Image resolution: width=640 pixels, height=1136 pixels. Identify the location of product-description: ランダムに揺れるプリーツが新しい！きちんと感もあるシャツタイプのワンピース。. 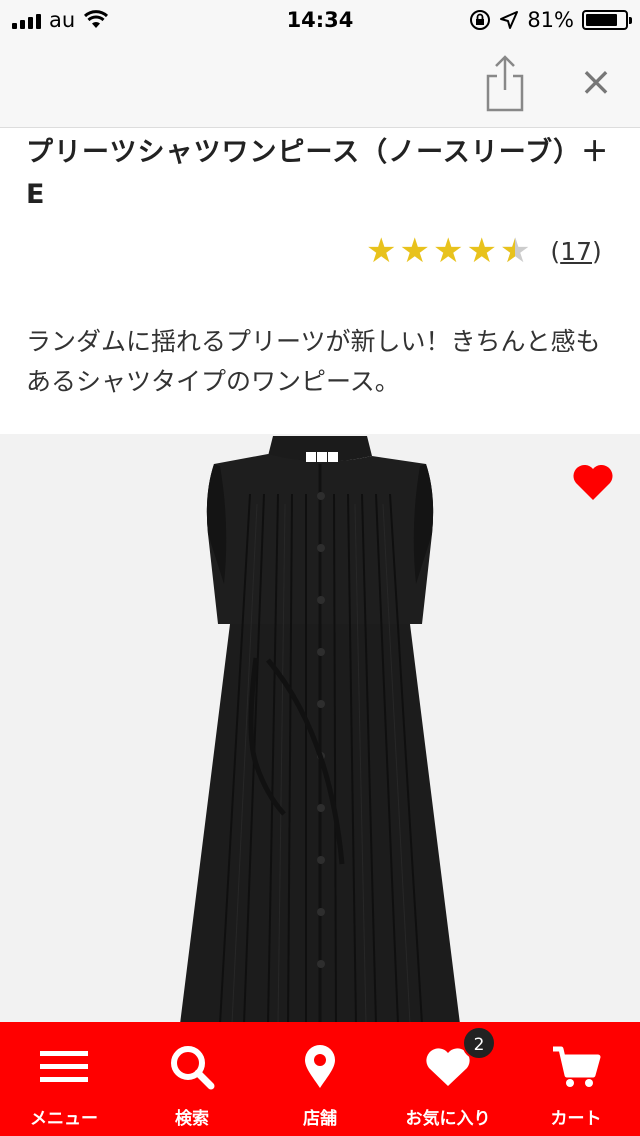
(313, 361).